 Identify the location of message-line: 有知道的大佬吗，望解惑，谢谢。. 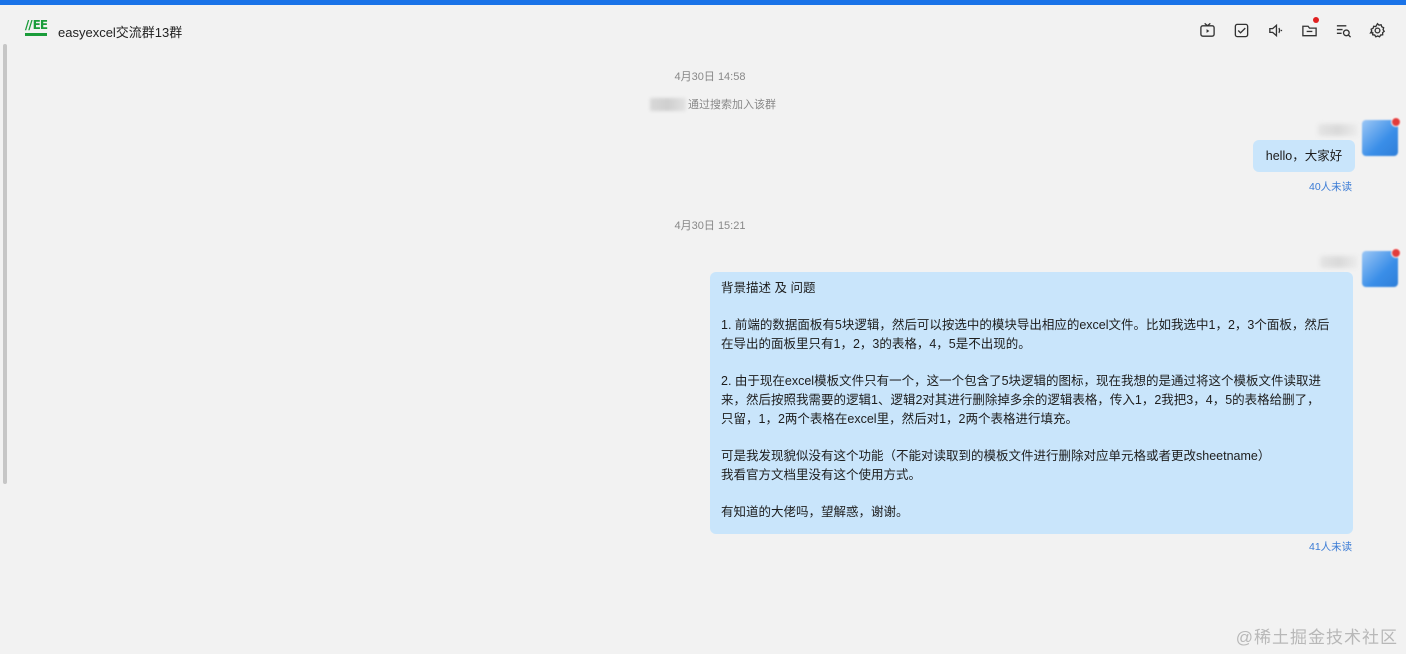
(815, 512).